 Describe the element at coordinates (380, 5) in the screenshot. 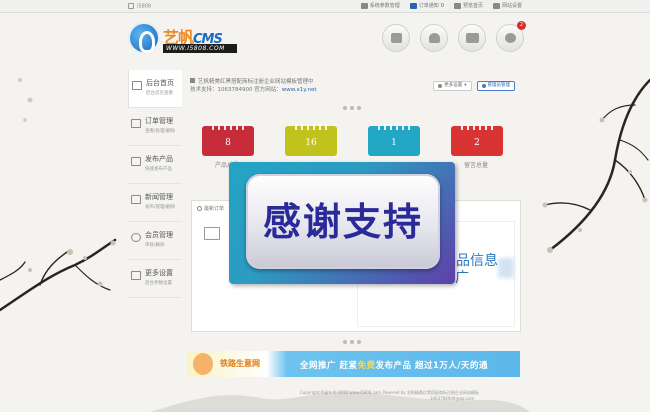

I see `system-settings-link: 系统参数管理` at that location.